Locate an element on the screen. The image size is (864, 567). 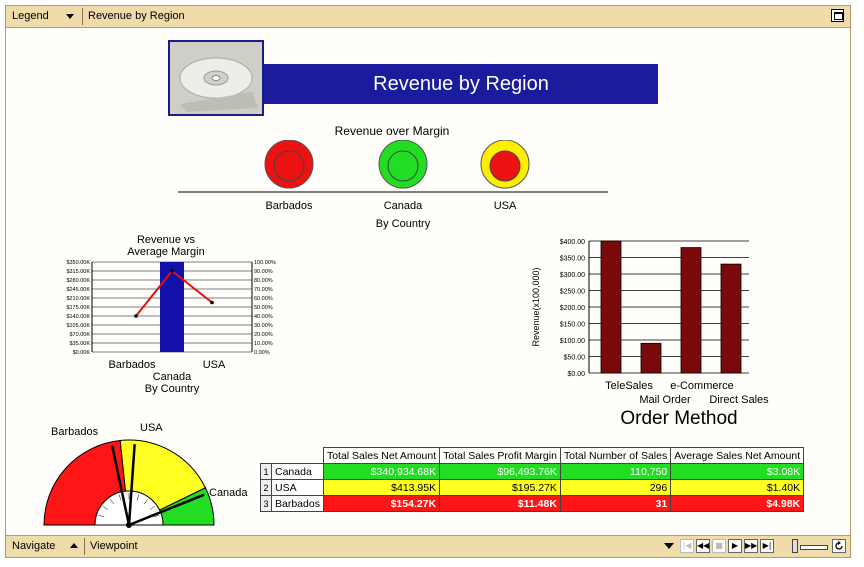
order-xlabel-directsales: Direct Sales is located at coordinates (739, 400).